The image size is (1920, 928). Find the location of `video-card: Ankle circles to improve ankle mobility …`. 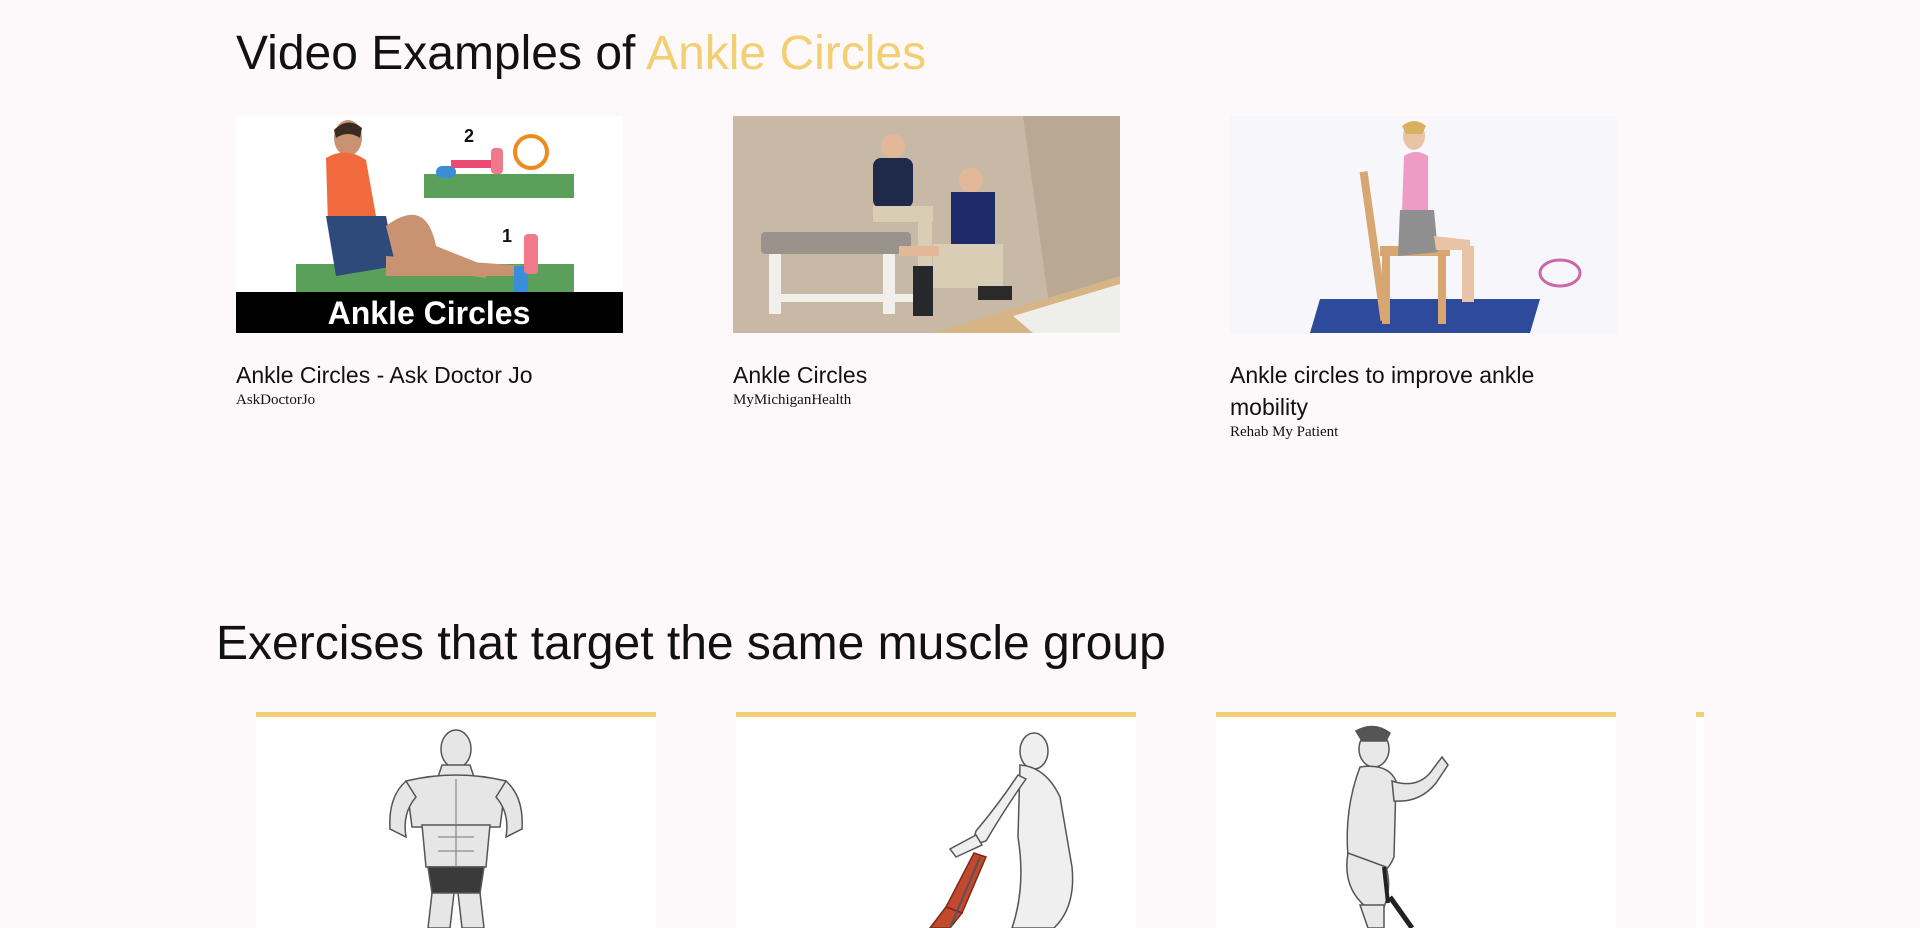

video-card: Ankle circles to improve ankle mobility … is located at coordinates (1423, 278).